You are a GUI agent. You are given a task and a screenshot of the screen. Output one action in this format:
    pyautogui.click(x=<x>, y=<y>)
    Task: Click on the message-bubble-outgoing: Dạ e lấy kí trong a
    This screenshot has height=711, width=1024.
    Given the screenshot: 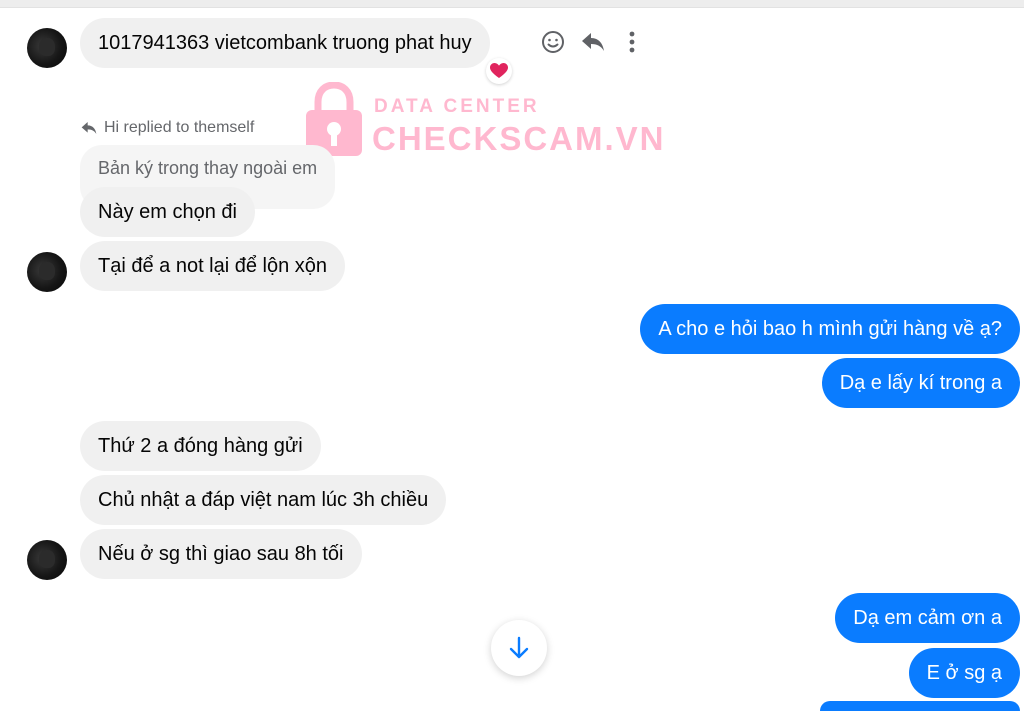 What is the action you would take?
    pyautogui.click(x=920, y=383)
    